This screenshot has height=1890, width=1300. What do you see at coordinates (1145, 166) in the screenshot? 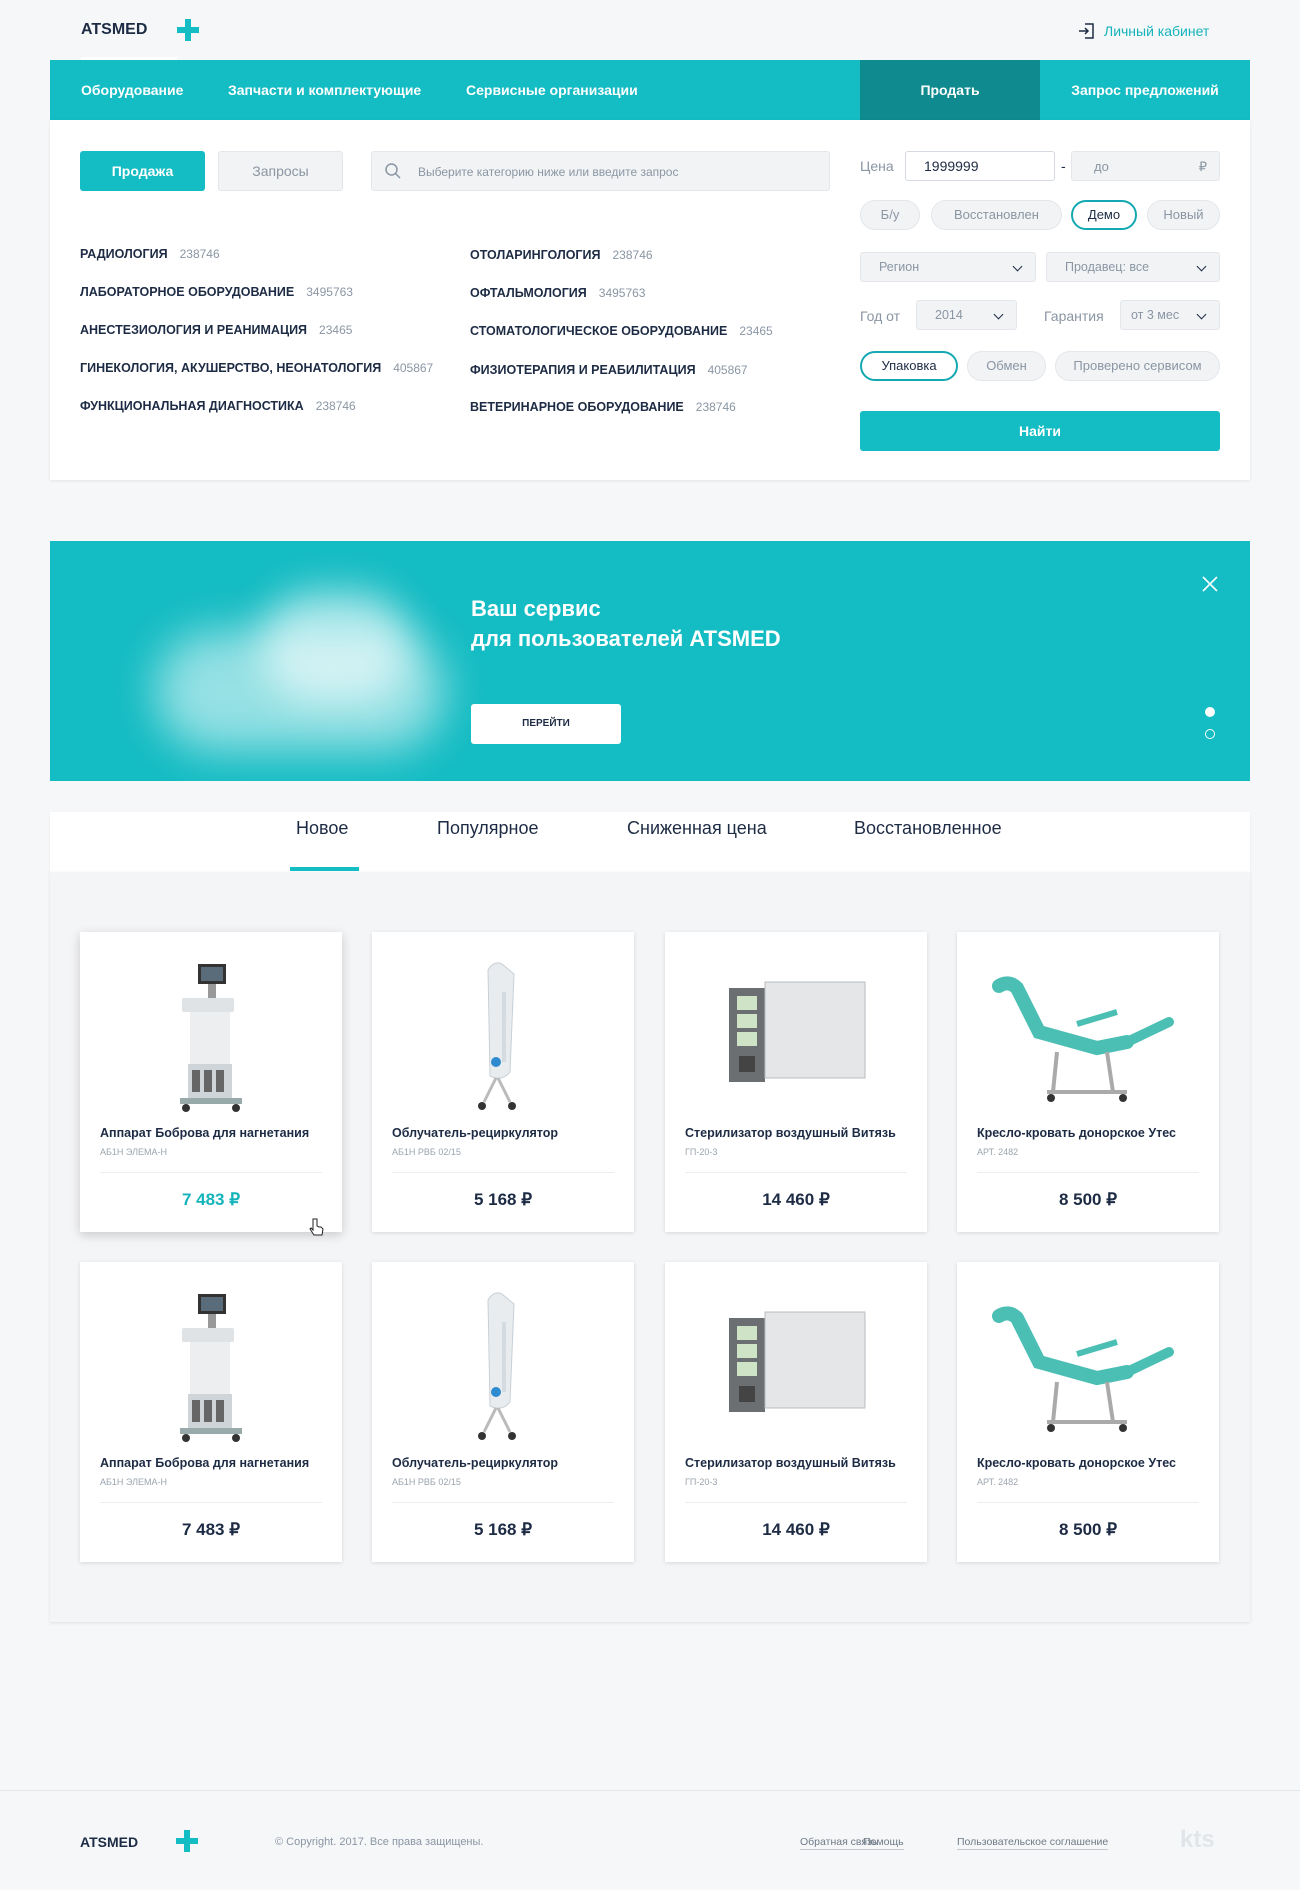
I see `price-to-input: до ₽` at bounding box center [1145, 166].